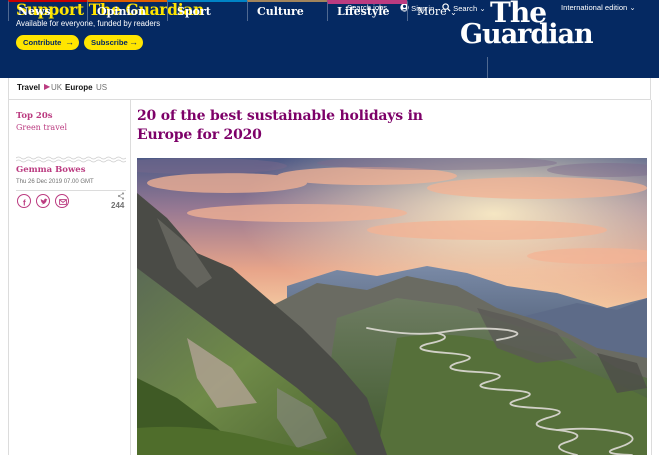 This screenshot has width=659, height=455. I want to click on nav-culture: Culture, so click(287, 10).